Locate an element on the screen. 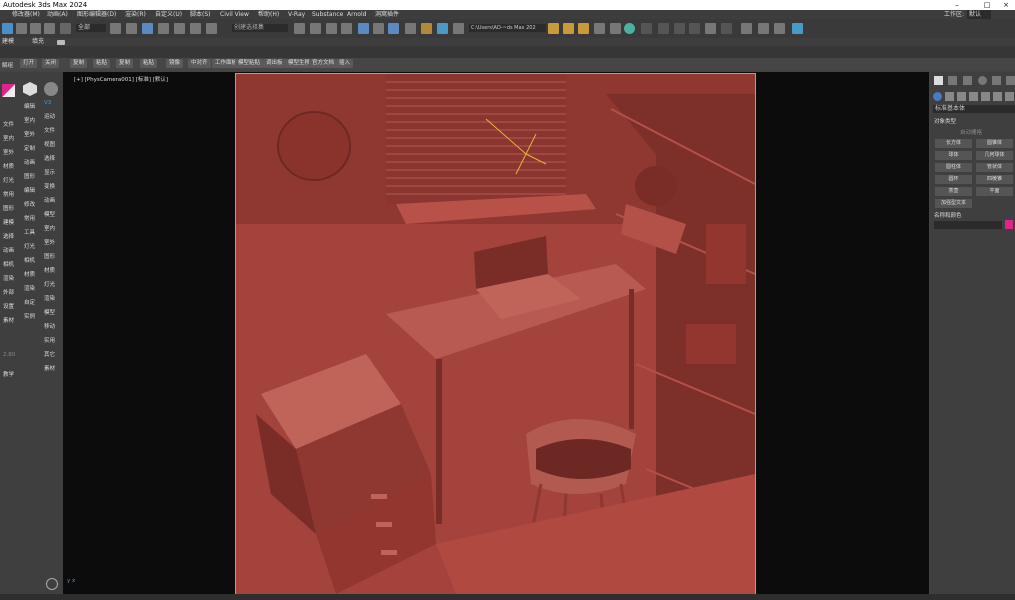 The height and width of the screenshot is (600, 1015). left-menu-item: 模型 is located at coordinates (49, 214).